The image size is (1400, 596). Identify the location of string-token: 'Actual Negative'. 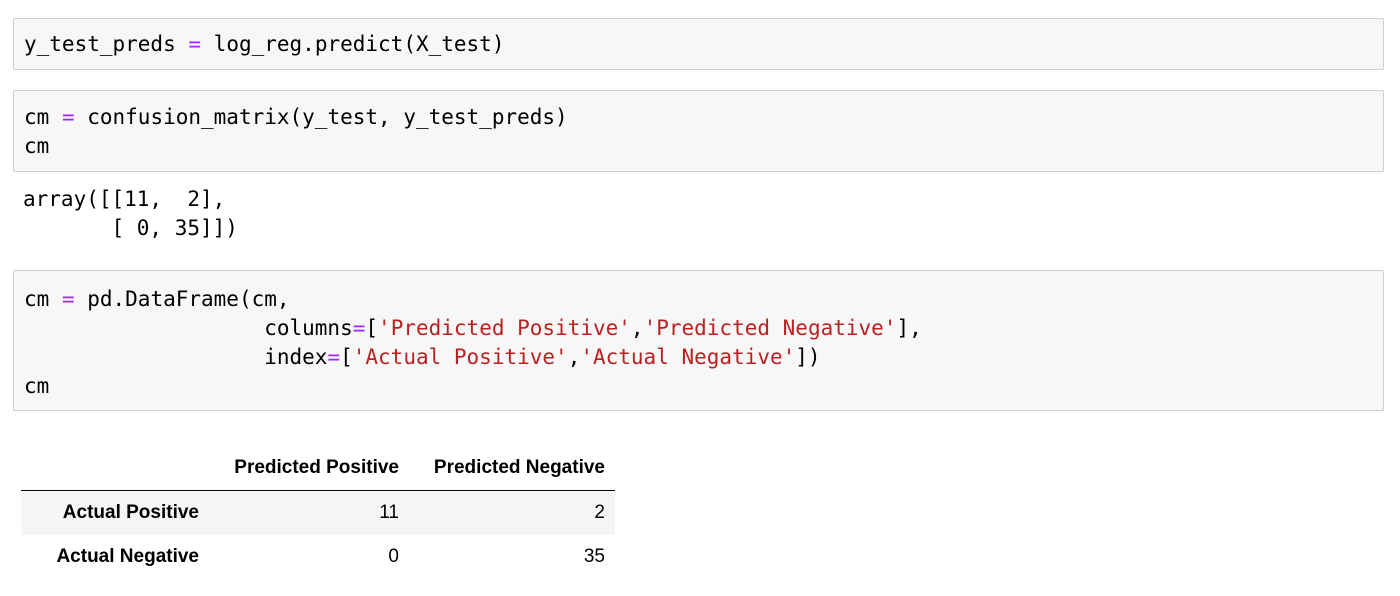
(688, 357).